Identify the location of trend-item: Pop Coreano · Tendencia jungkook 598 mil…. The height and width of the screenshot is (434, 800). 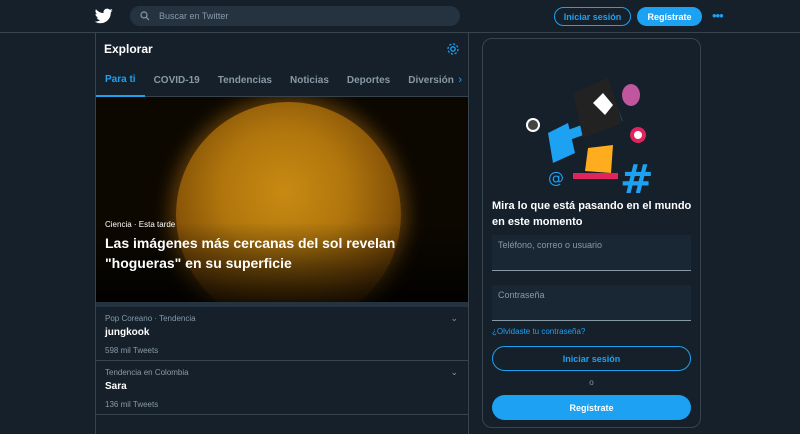
(282, 334).